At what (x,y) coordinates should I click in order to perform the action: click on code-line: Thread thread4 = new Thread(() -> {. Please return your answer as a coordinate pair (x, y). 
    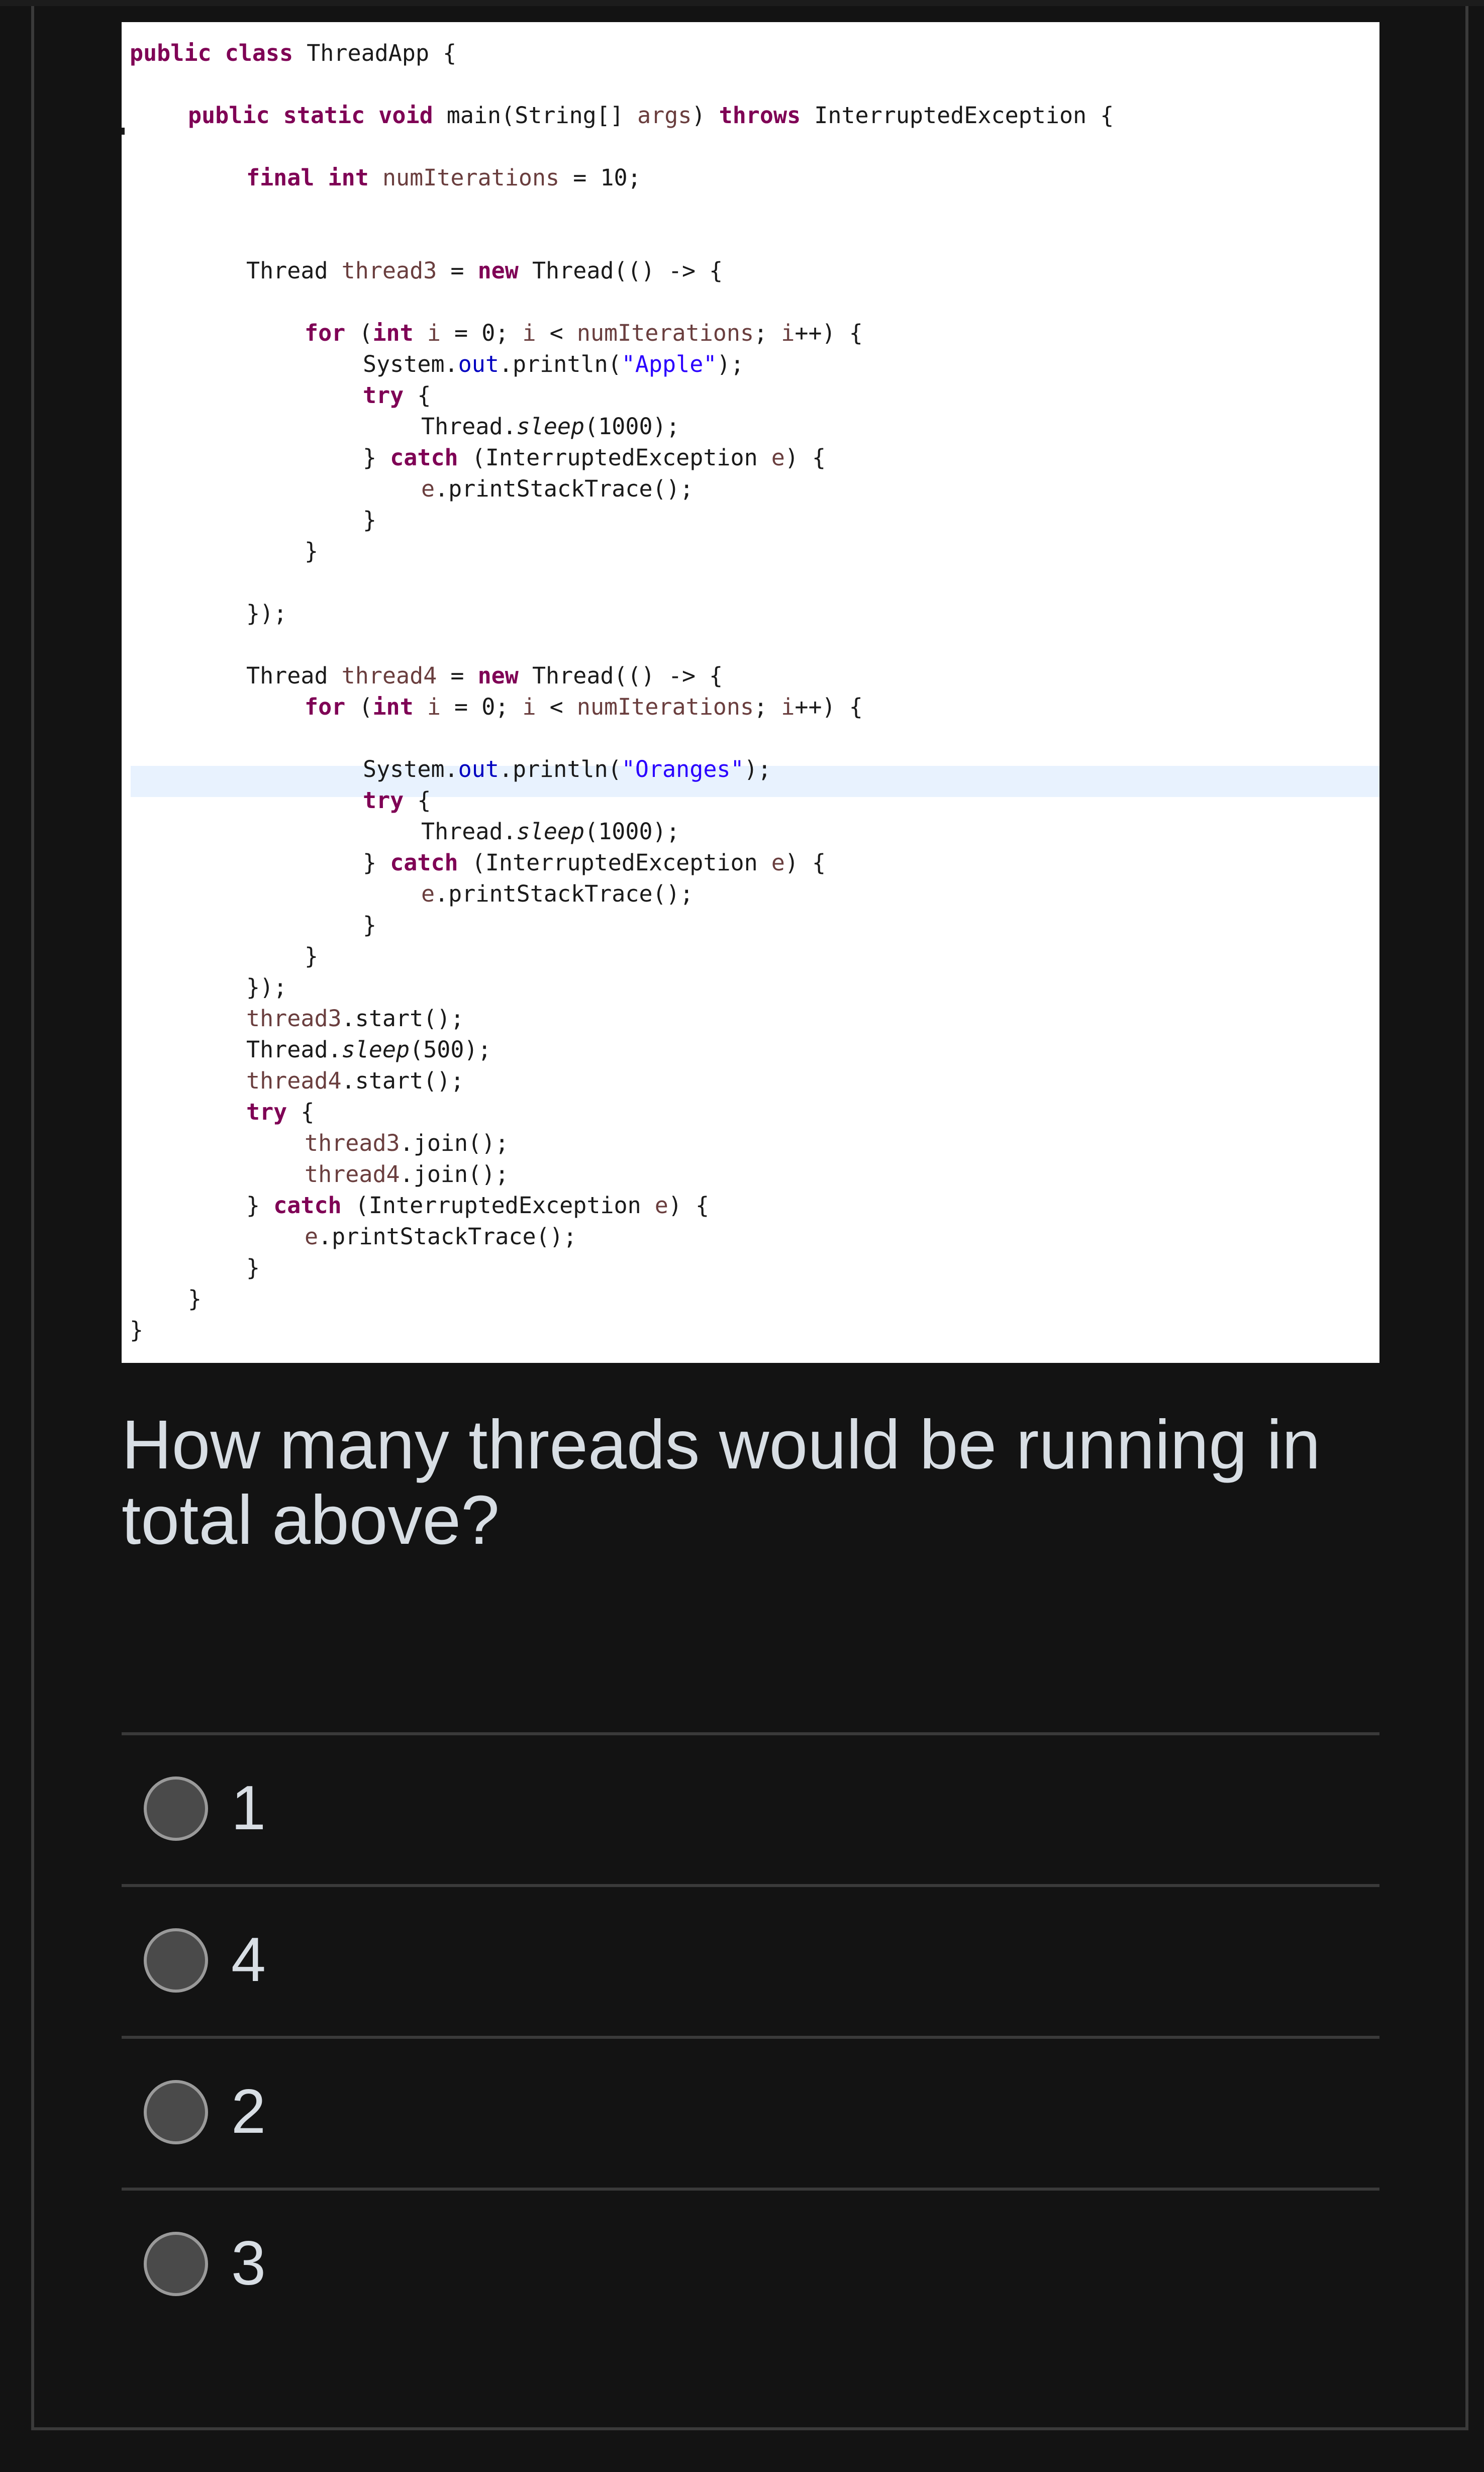
    Looking at the image, I should click on (485, 675).